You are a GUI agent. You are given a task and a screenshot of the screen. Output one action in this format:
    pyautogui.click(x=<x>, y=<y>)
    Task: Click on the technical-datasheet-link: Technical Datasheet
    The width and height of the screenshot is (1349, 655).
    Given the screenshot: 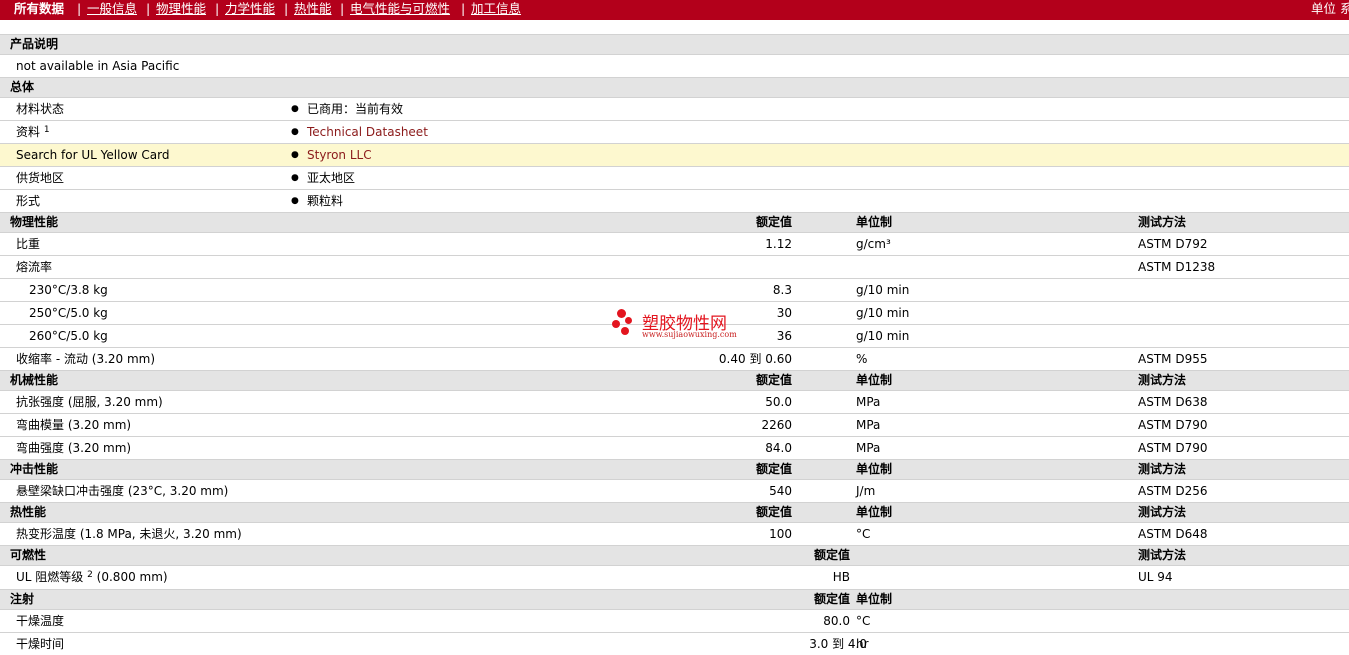 What is the action you would take?
    pyautogui.click(x=367, y=132)
    